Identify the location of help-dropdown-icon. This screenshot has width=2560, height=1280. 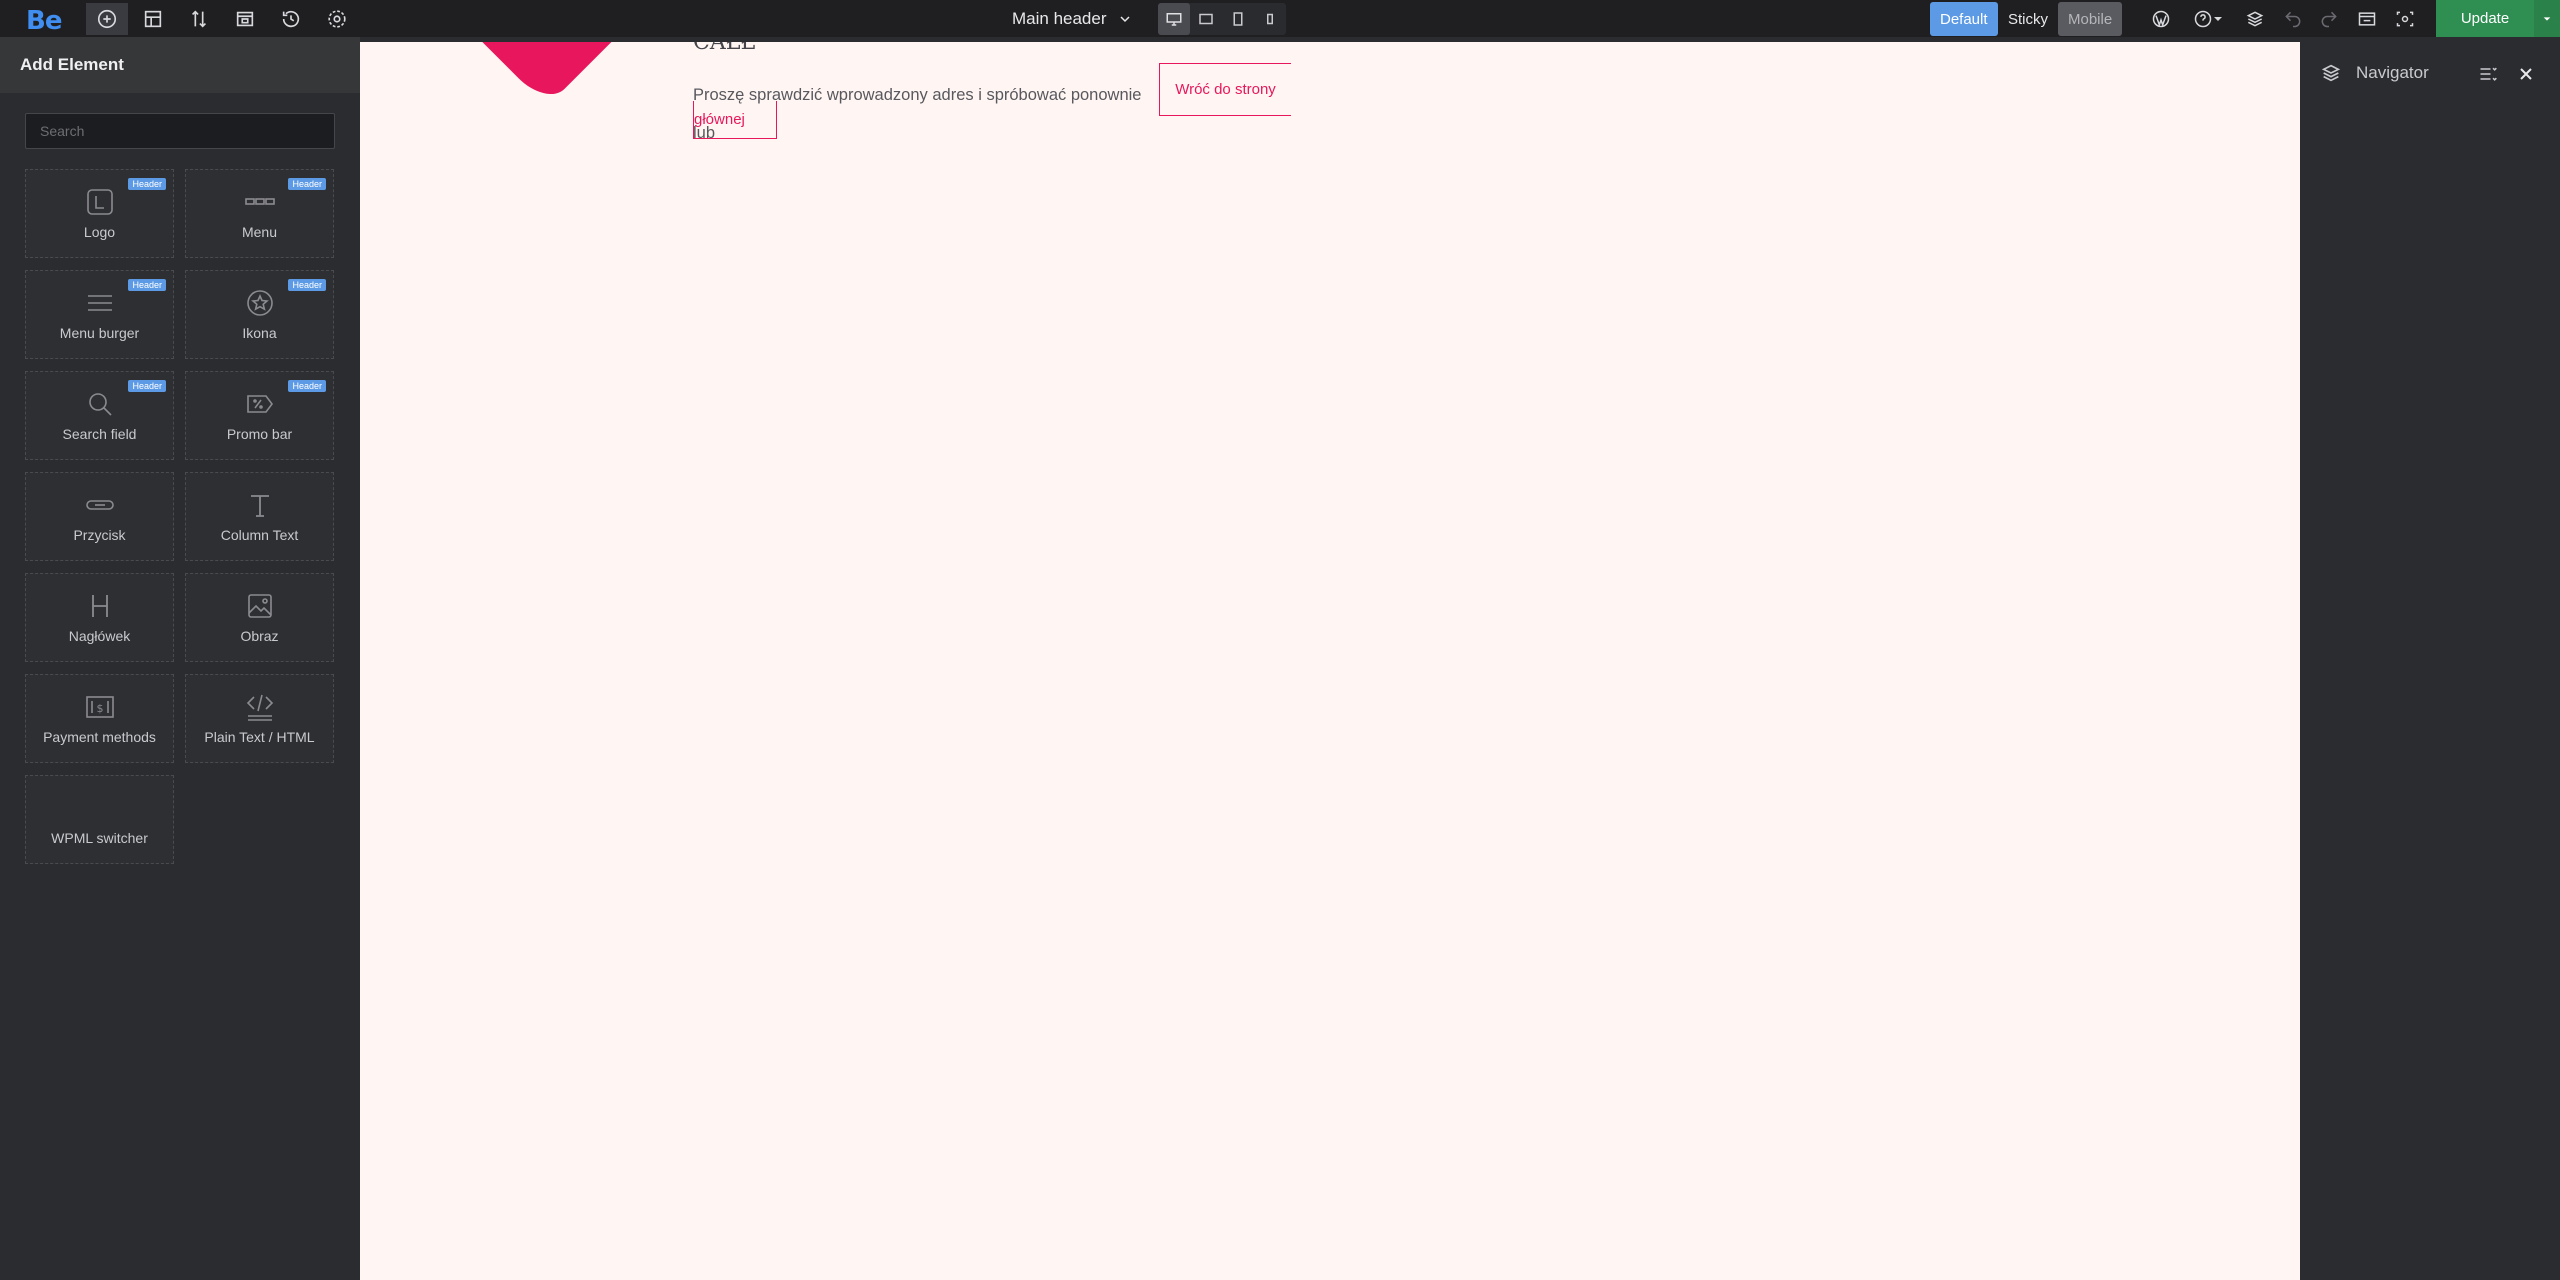
(2218, 19).